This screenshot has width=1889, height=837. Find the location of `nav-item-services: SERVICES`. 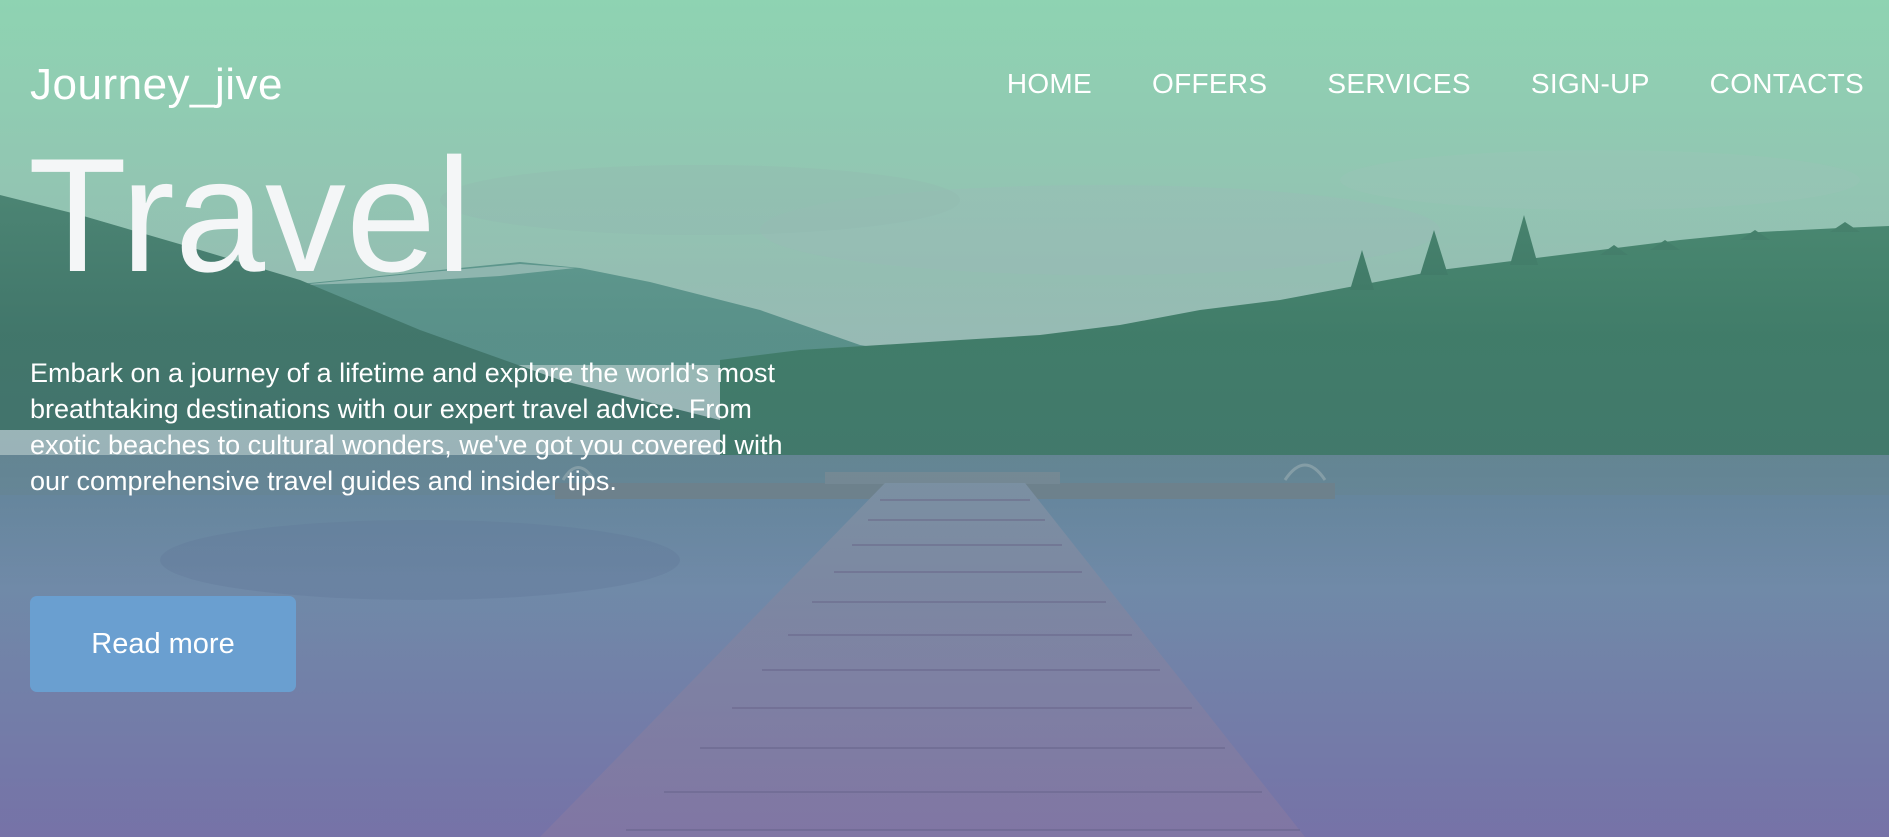

nav-item-services: SERVICES is located at coordinates (1399, 84).